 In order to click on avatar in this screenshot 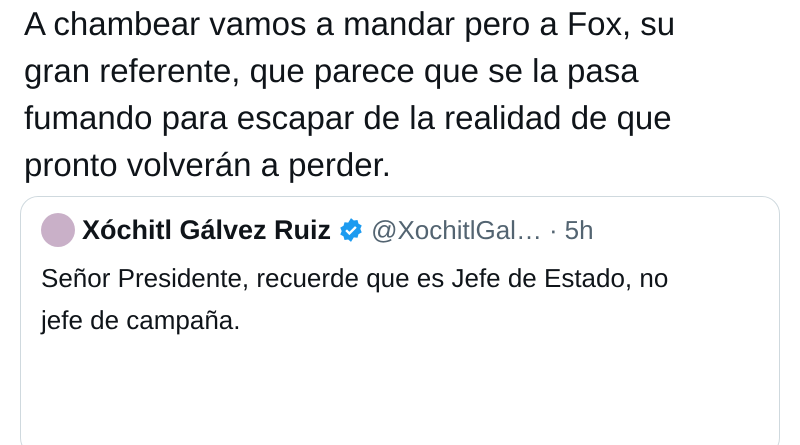, I will do `click(58, 230)`.